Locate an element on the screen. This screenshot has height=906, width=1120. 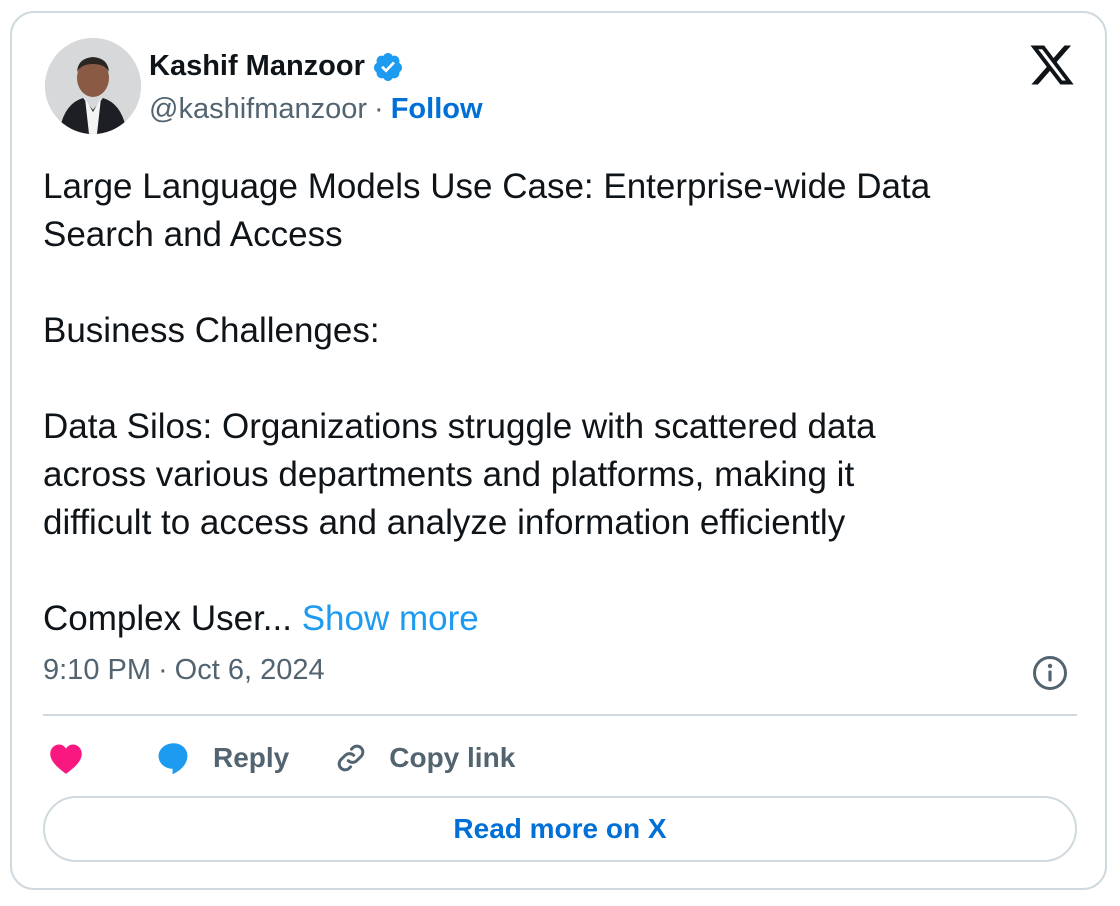
show-more-link: Show more is located at coordinates (390, 618).